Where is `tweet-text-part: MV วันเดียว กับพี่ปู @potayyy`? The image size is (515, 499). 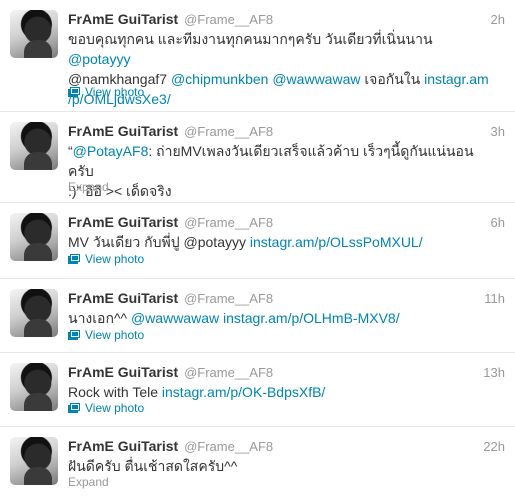
tweet-text-part: MV วันเดียว กับพี่ปู @potayyy is located at coordinates (159, 242).